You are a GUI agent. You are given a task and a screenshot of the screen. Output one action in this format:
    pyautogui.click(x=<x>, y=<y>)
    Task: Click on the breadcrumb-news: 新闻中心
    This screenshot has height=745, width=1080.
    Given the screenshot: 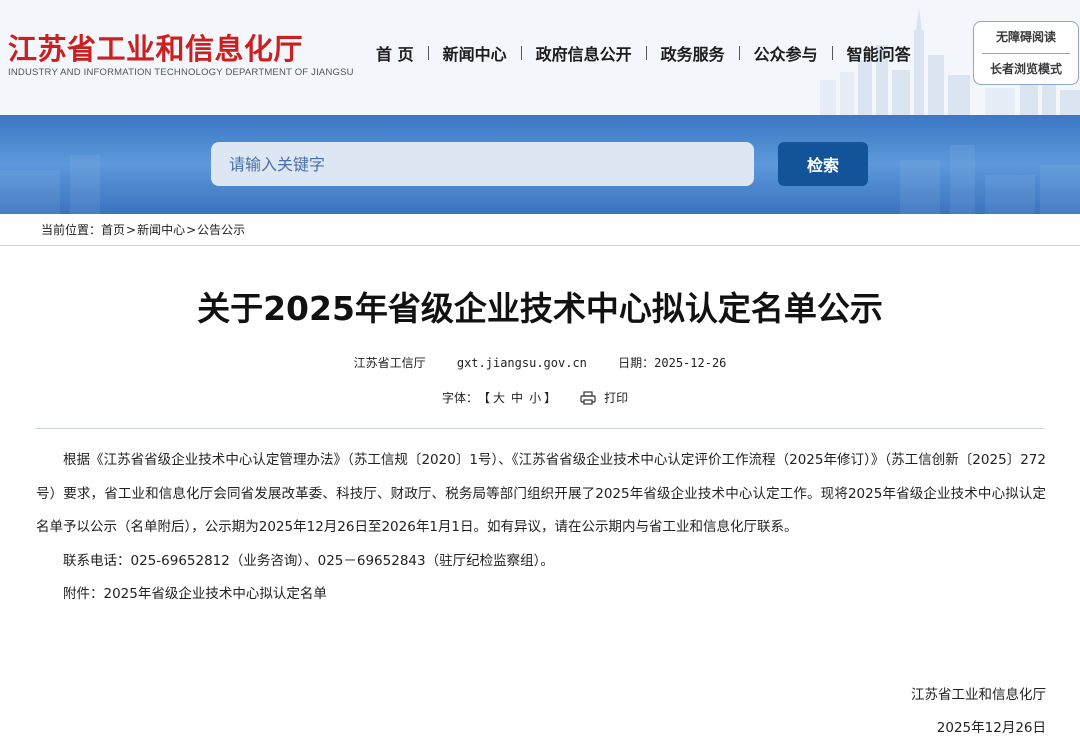 What is the action you would take?
    pyautogui.click(x=161, y=230)
    